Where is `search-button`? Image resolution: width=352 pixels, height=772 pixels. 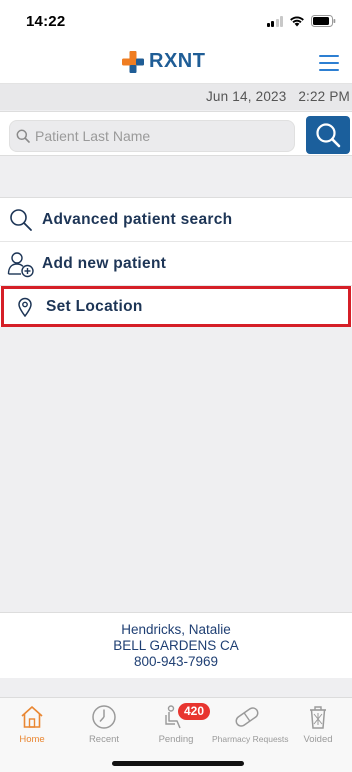
search-button is located at coordinates (328, 135).